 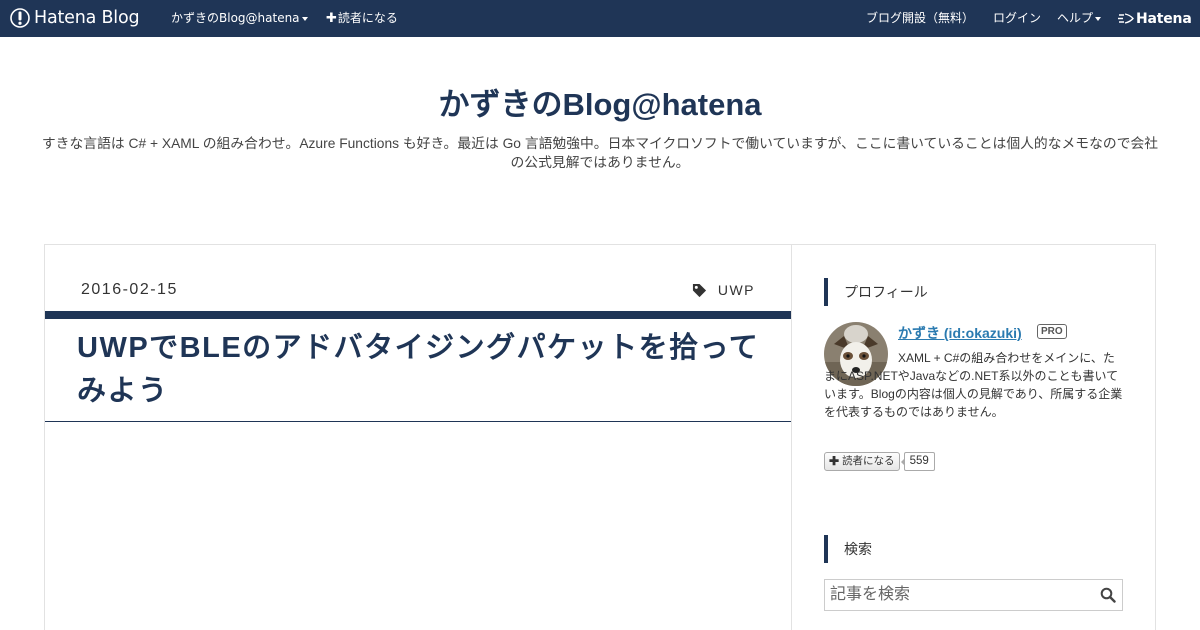 I want to click on subscribe-widget: ✚ 読者になる 559, so click(x=879, y=461).